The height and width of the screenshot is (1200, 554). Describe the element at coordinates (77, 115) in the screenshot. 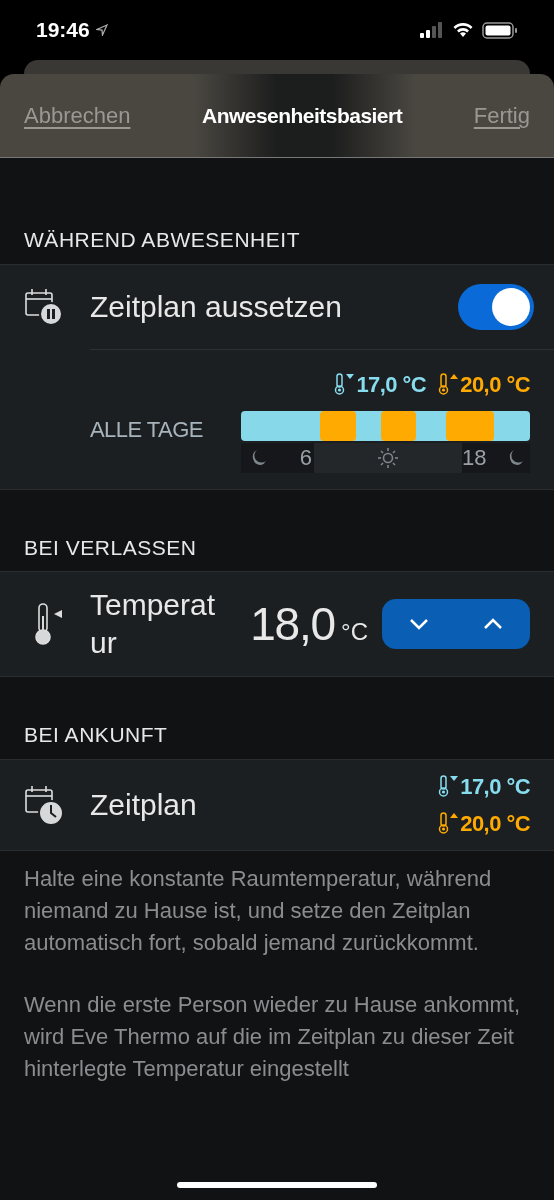

I see `cancel-link: Abbrechen` at that location.